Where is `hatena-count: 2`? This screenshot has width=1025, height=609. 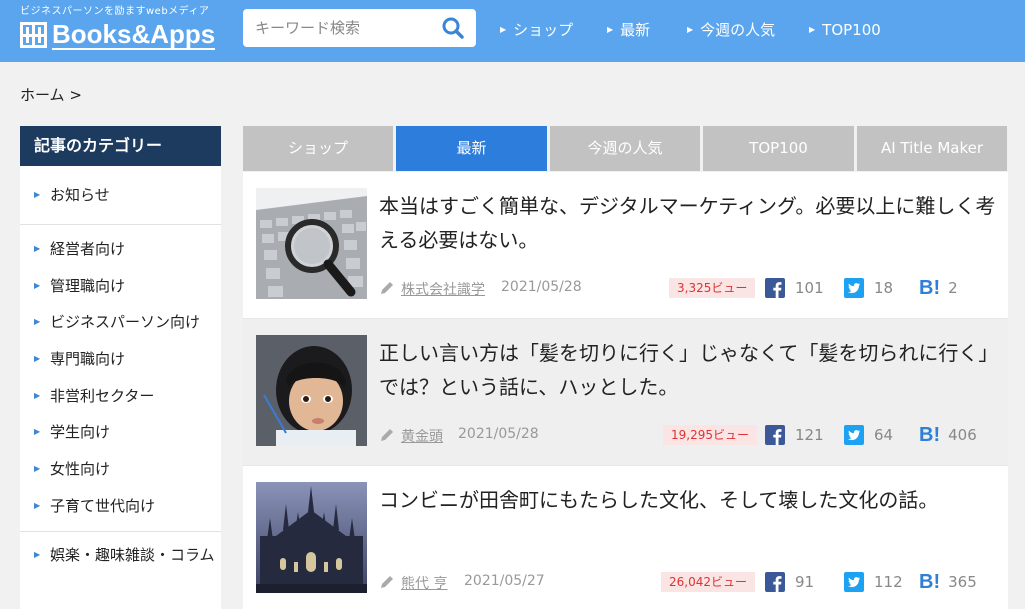
hatena-count: 2 is located at coordinates (953, 288).